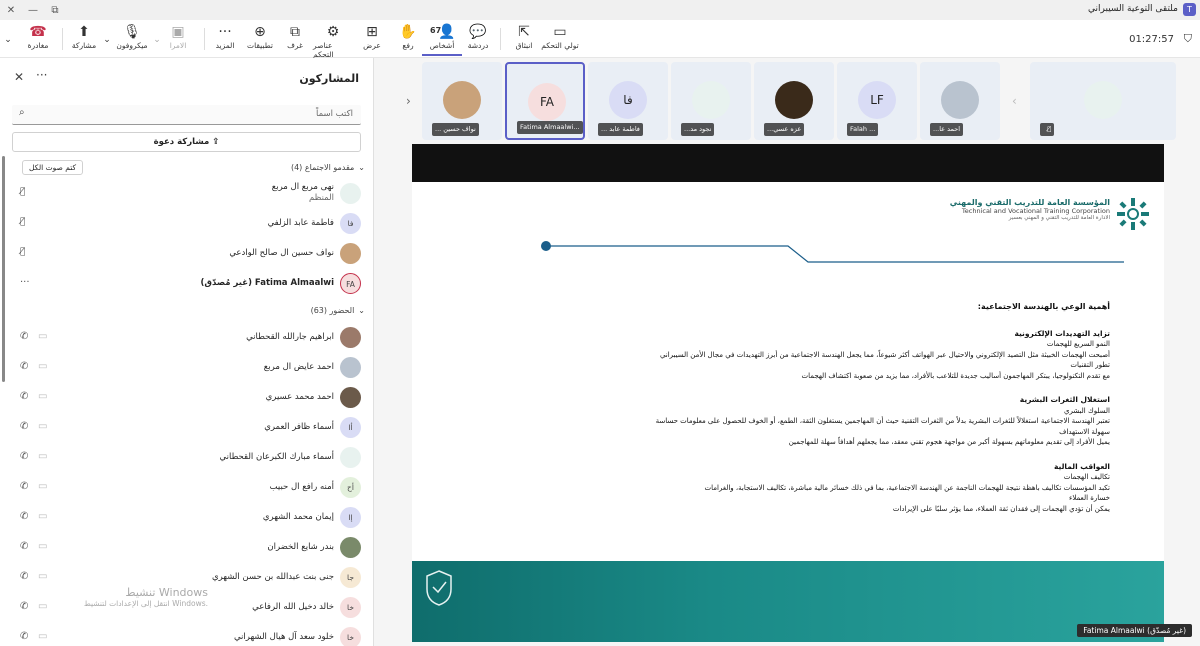 The width and height of the screenshot is (1200, 646). Describe the element at coordinates (186, 398) in the screenshot. I see `attendee-row: احمد محمد عسيري ✆ ▭` at that location.